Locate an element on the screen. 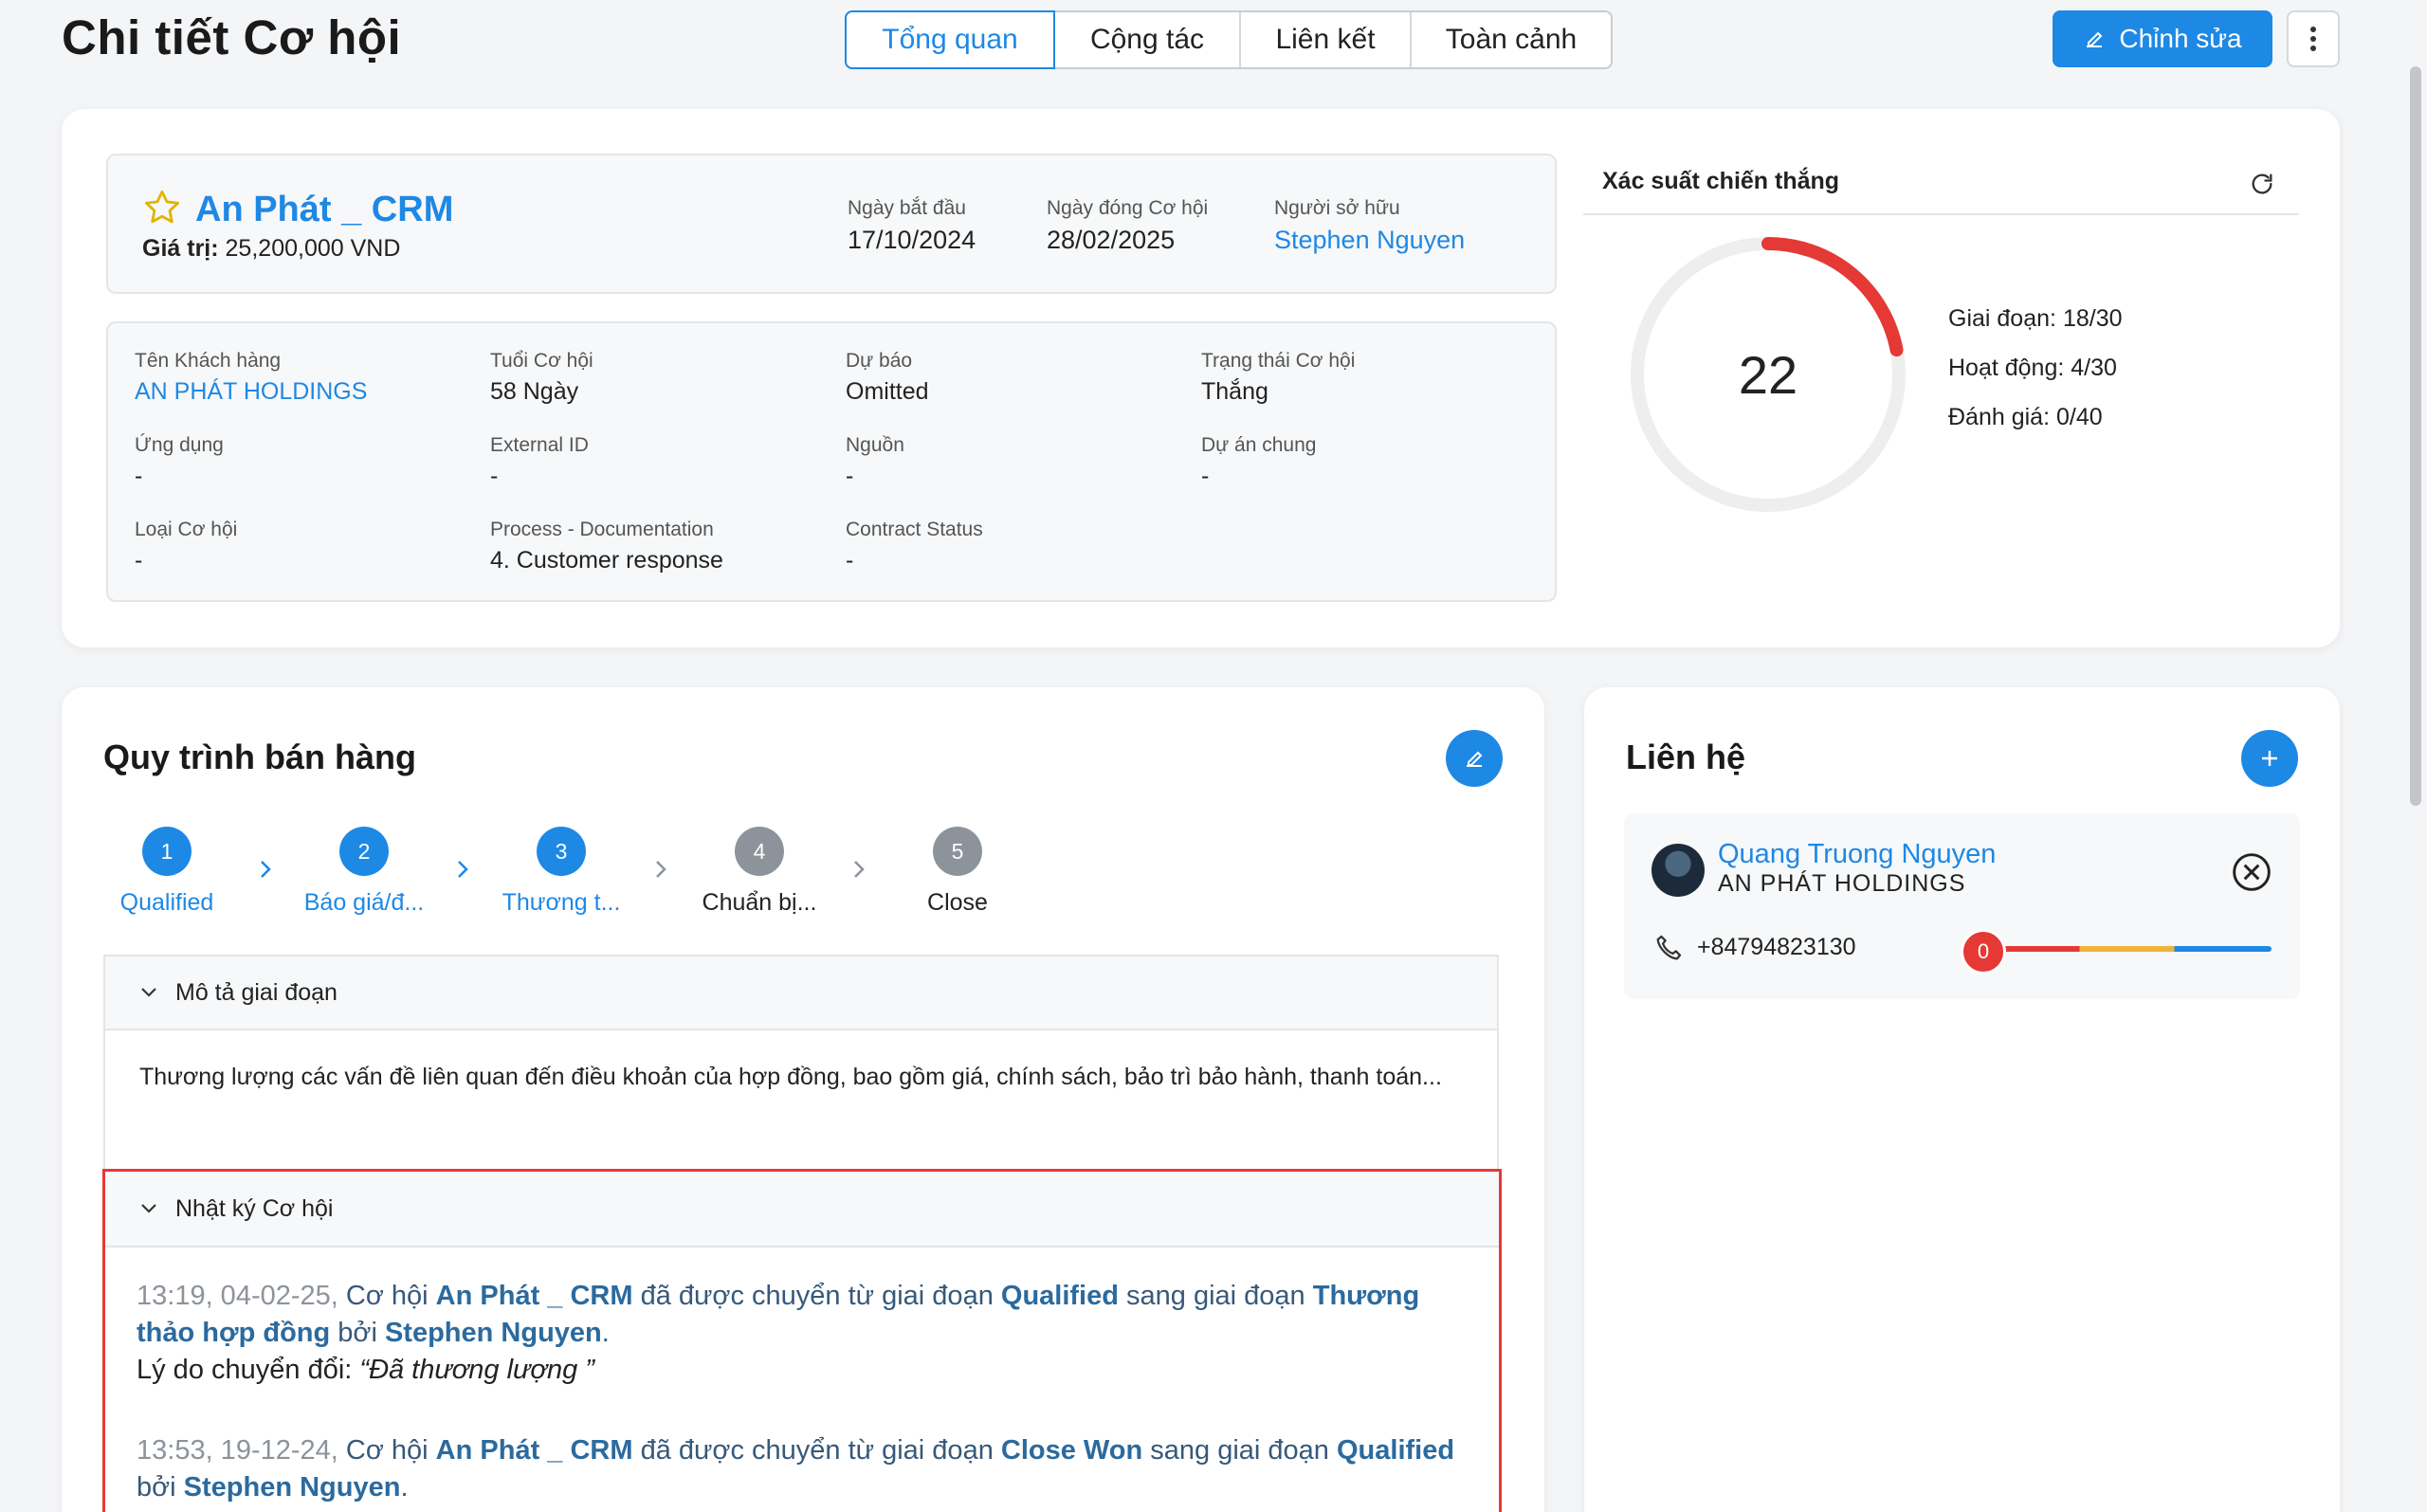 This screenshot has width=2427, height=1512. field-application: Ứng dụng - is located at coordinates (179, 462).